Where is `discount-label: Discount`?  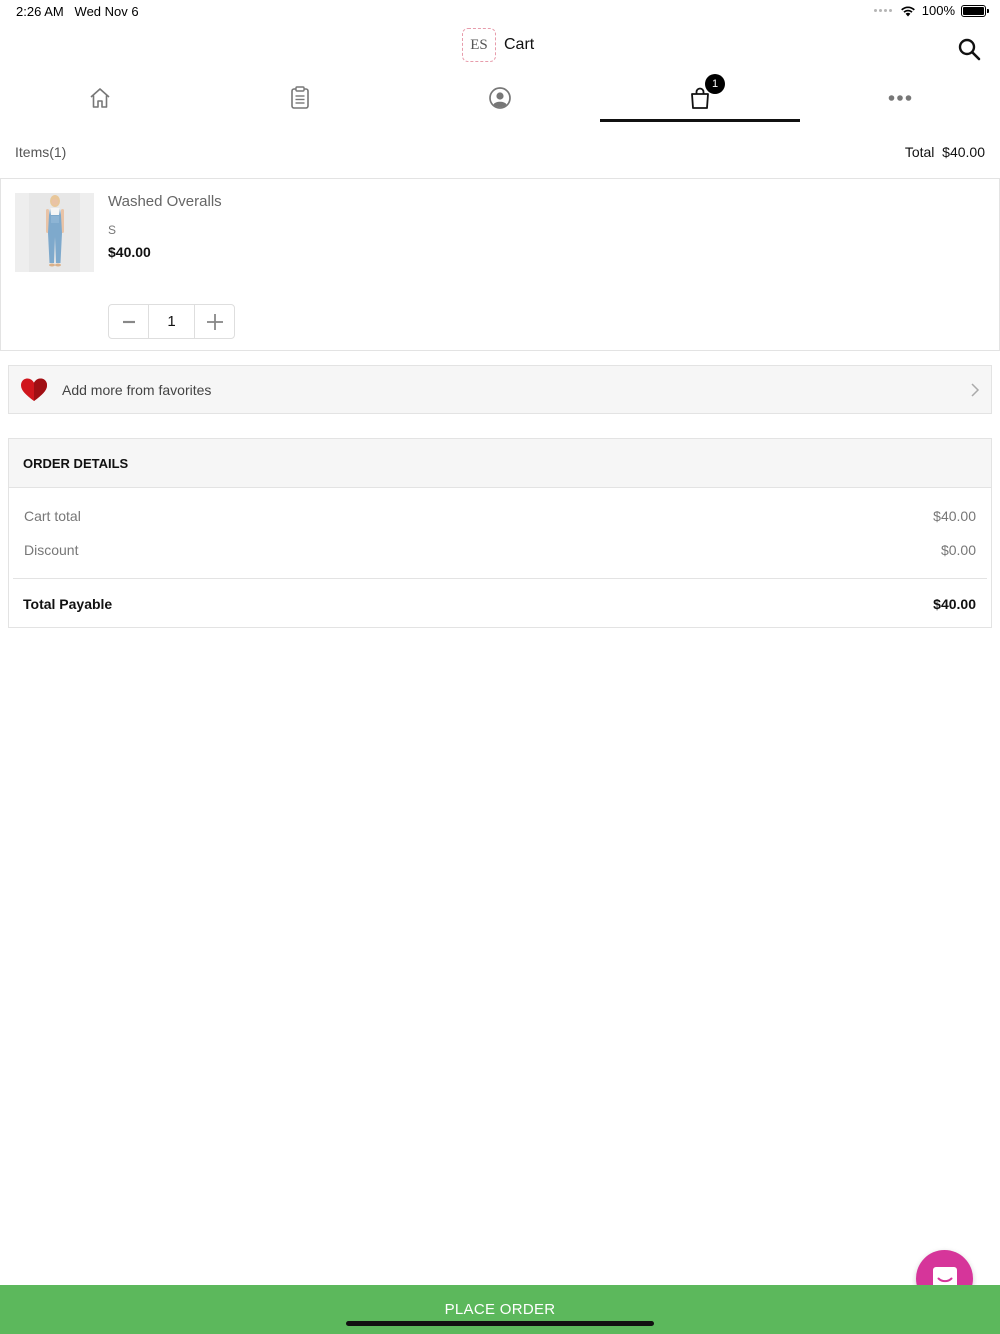
discount-label: Discount is located at coordinates (51, 550).